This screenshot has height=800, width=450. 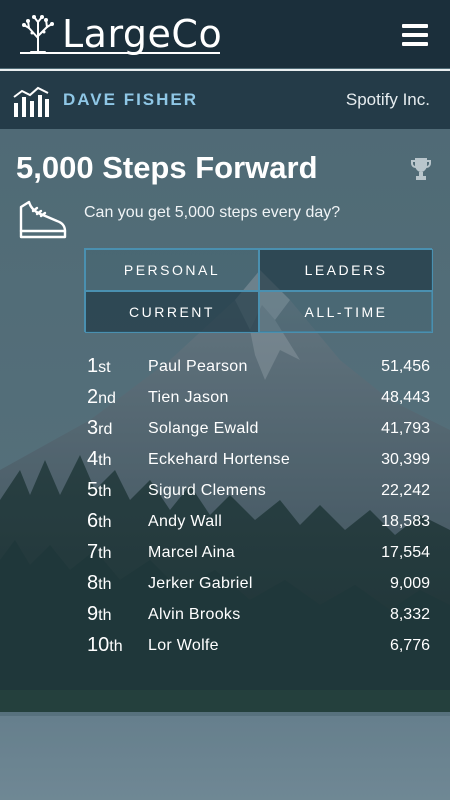 I want to click on challenge-title: 5,000 Steps Forward, so click(x=167, y=167).